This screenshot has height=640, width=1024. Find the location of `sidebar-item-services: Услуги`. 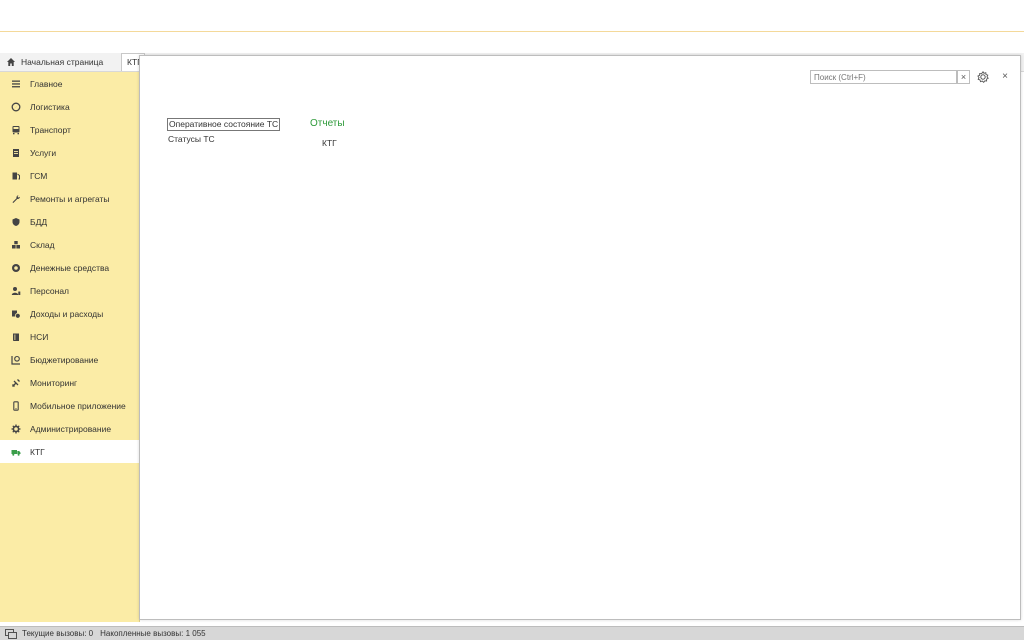

sidebar-item-services: Услуги is located at coordinates (69, 152).